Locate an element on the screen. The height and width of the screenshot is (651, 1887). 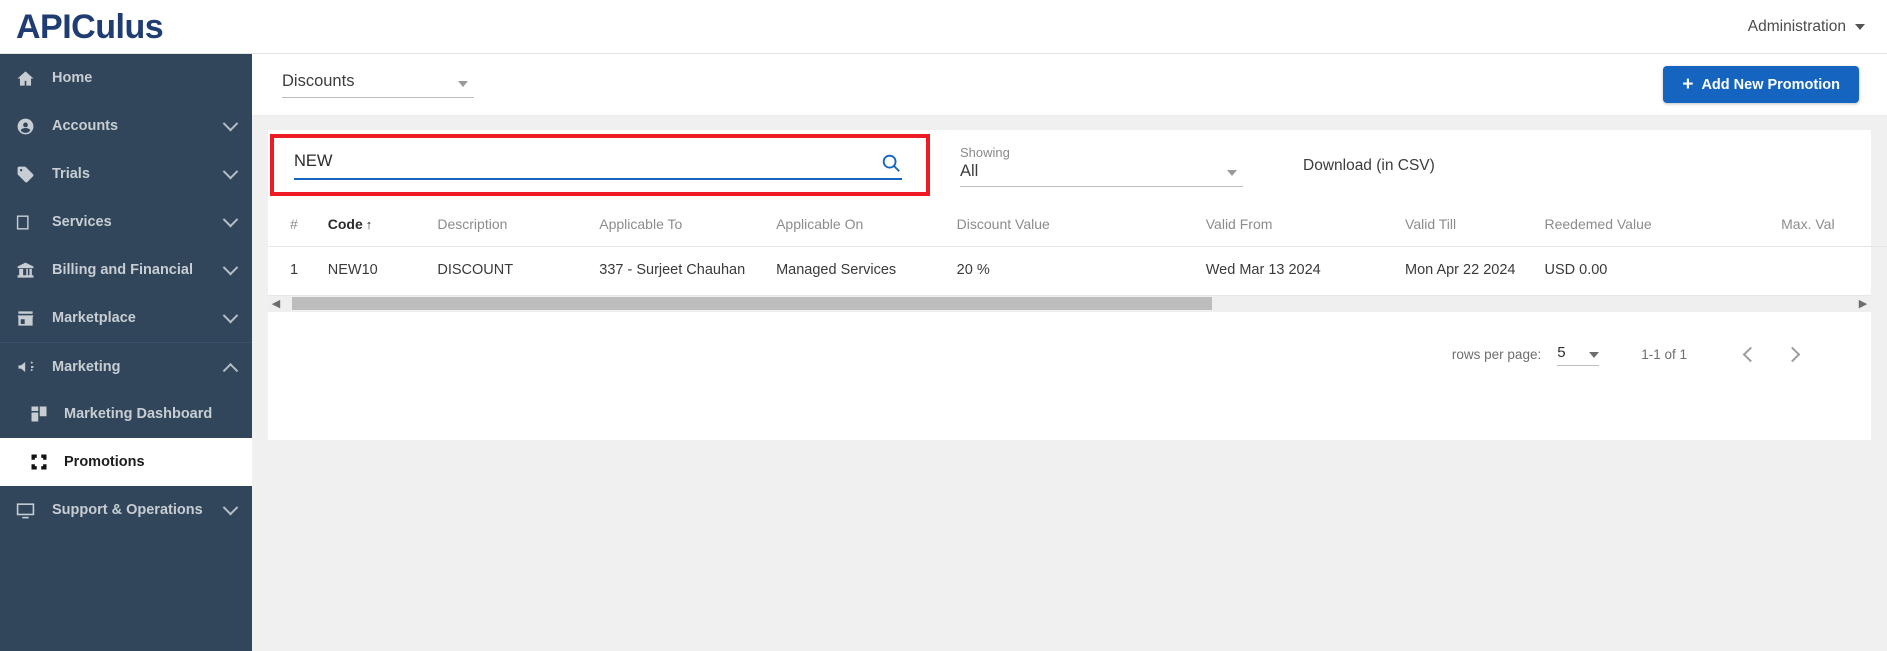
account-menu: Administration is located at coordinates (1817, 27).